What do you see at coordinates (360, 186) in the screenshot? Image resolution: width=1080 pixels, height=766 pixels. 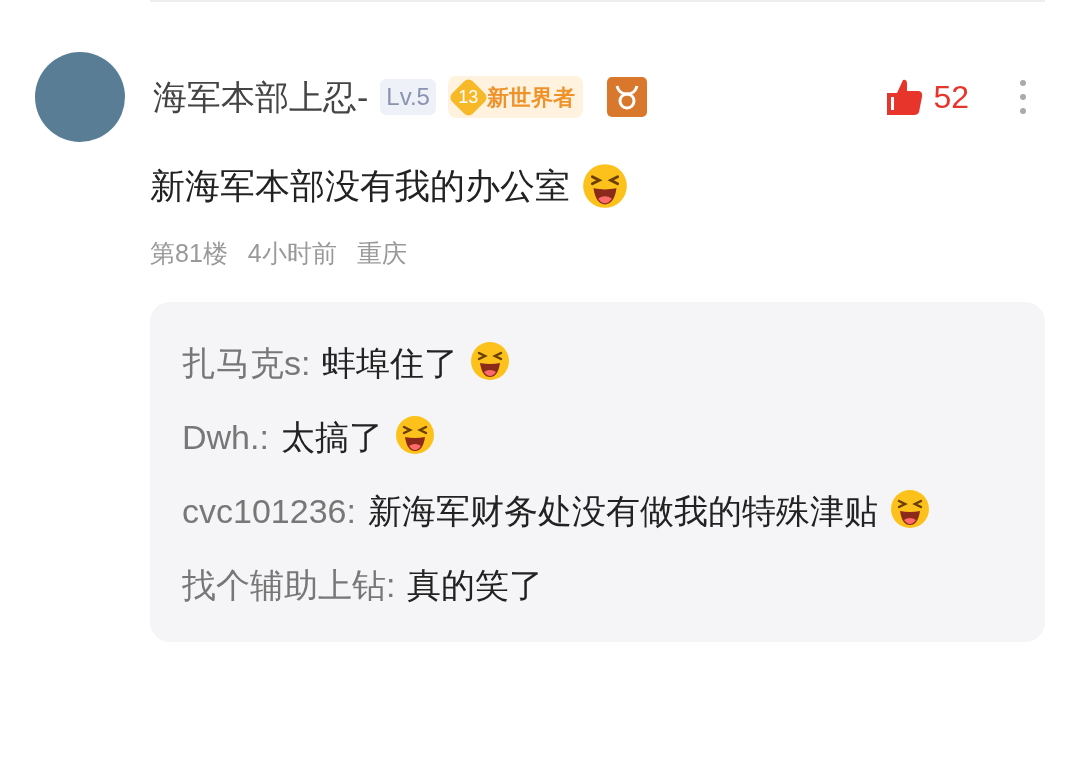 I see `comment-text: 新海军本部没有我的办公室` at bounding box center [360, 186].